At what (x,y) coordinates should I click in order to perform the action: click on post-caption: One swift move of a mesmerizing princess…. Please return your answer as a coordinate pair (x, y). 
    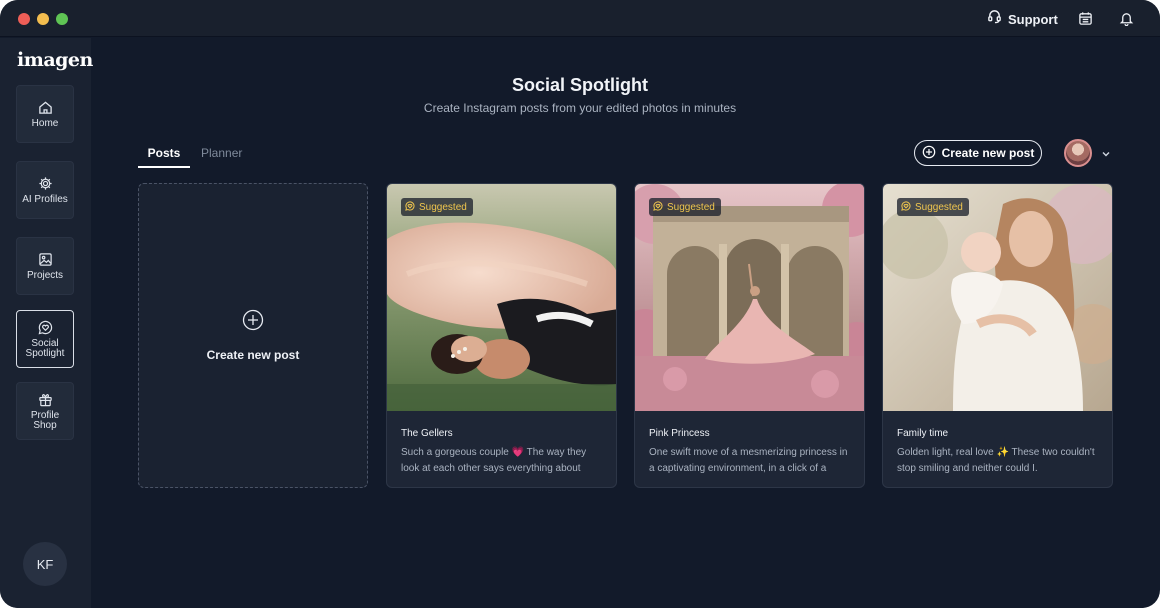
    Looking at the image, I should click on (748, 460).